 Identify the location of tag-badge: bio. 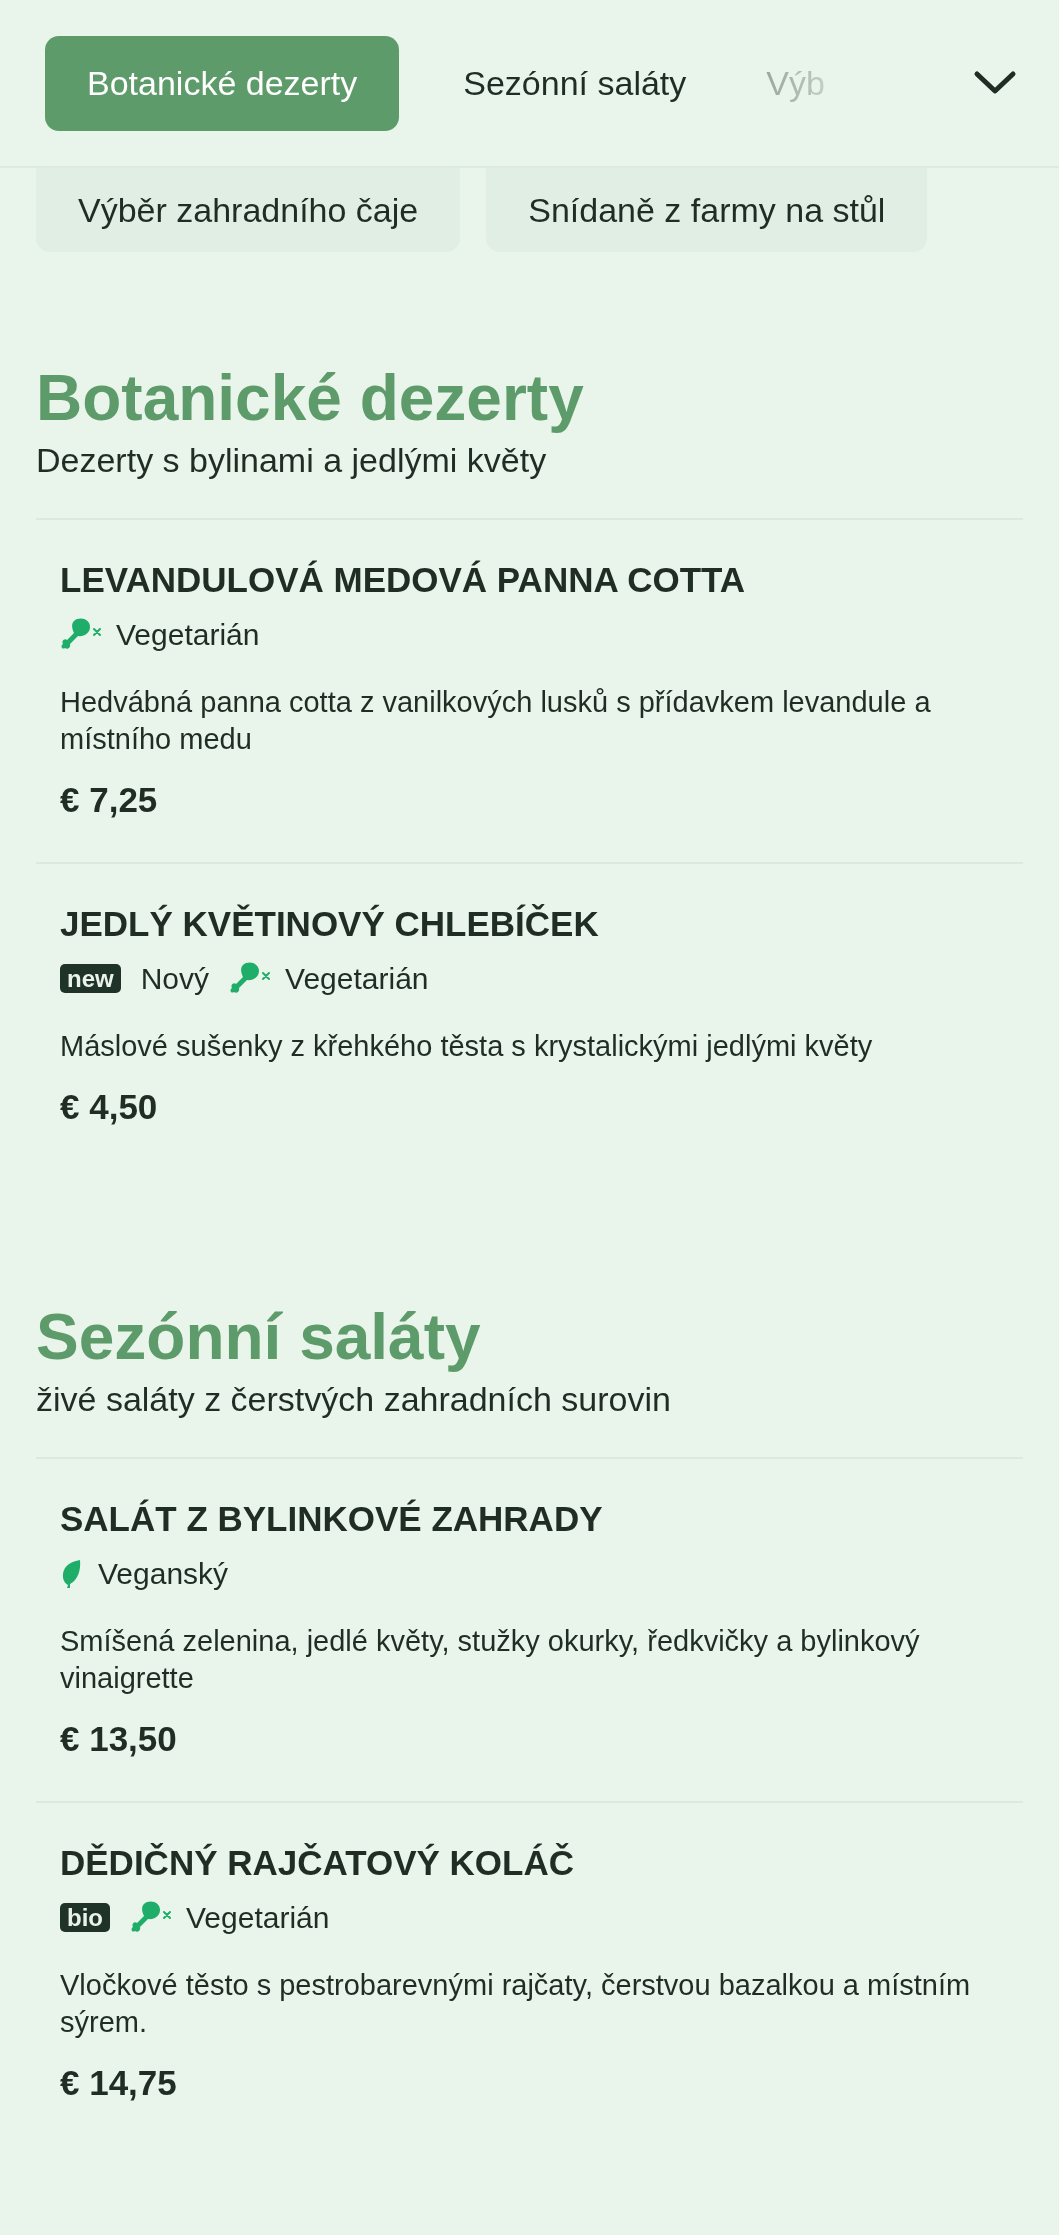
(85, 1917).